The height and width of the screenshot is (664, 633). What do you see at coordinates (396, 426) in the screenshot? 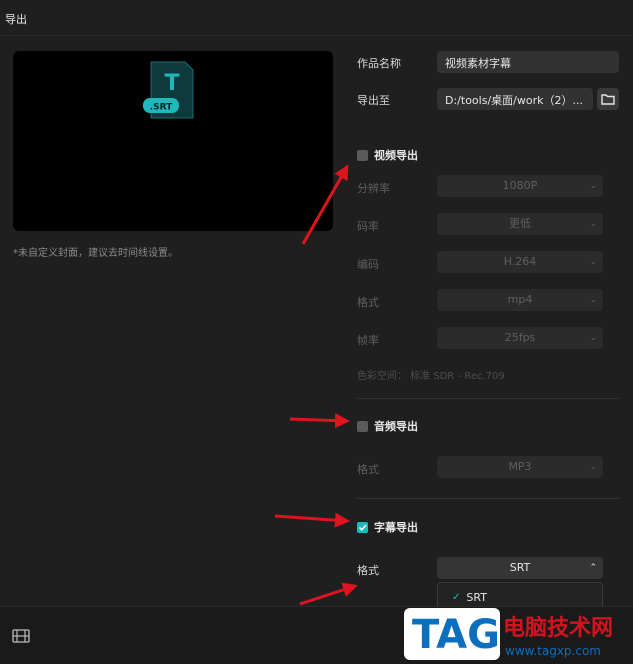
I see `audio-export-label: 音频导出` at bounding box center [396, 426].